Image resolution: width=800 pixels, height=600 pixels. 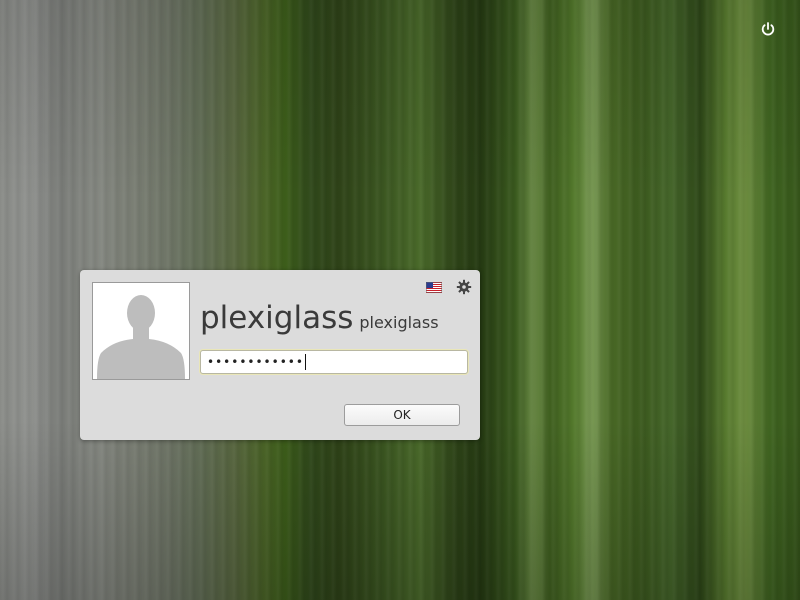 I want to click on login-dialog: plexiglass plexiglass •••••••••••• OK, so click(x=280, y=355).